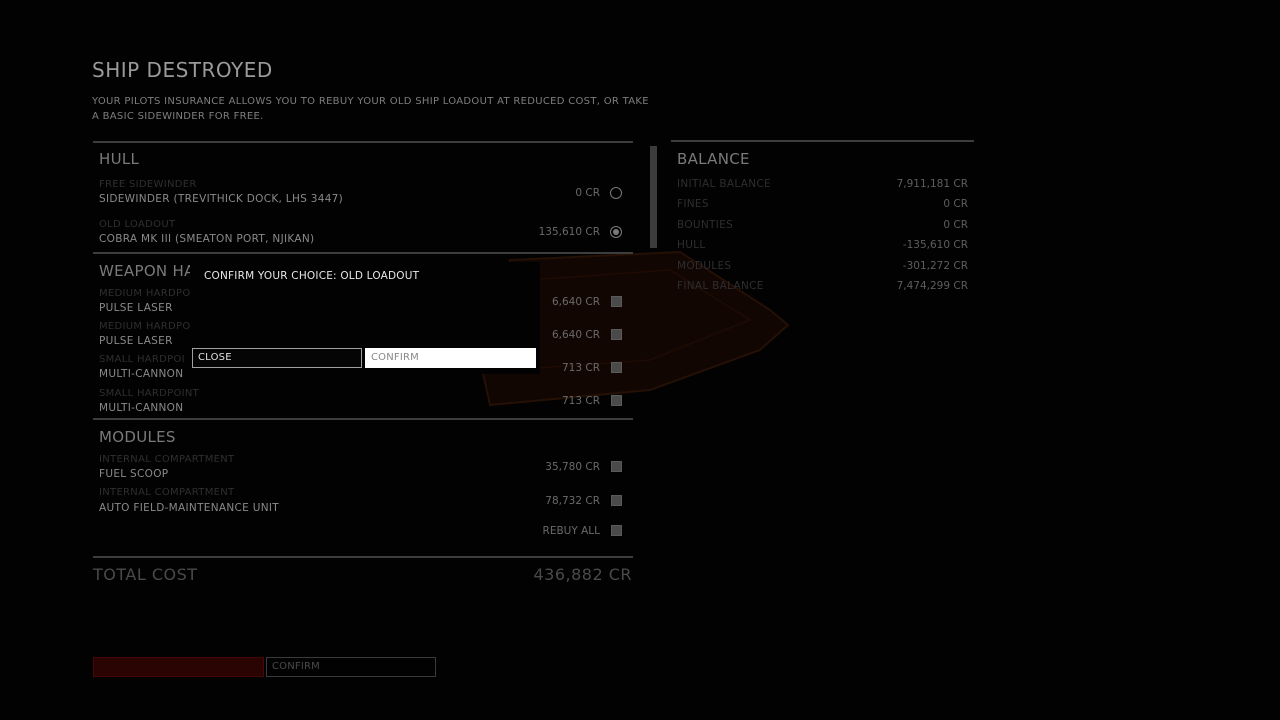  I want to click on balance-row-value: 7,474,299 CR, so click(932, 286).